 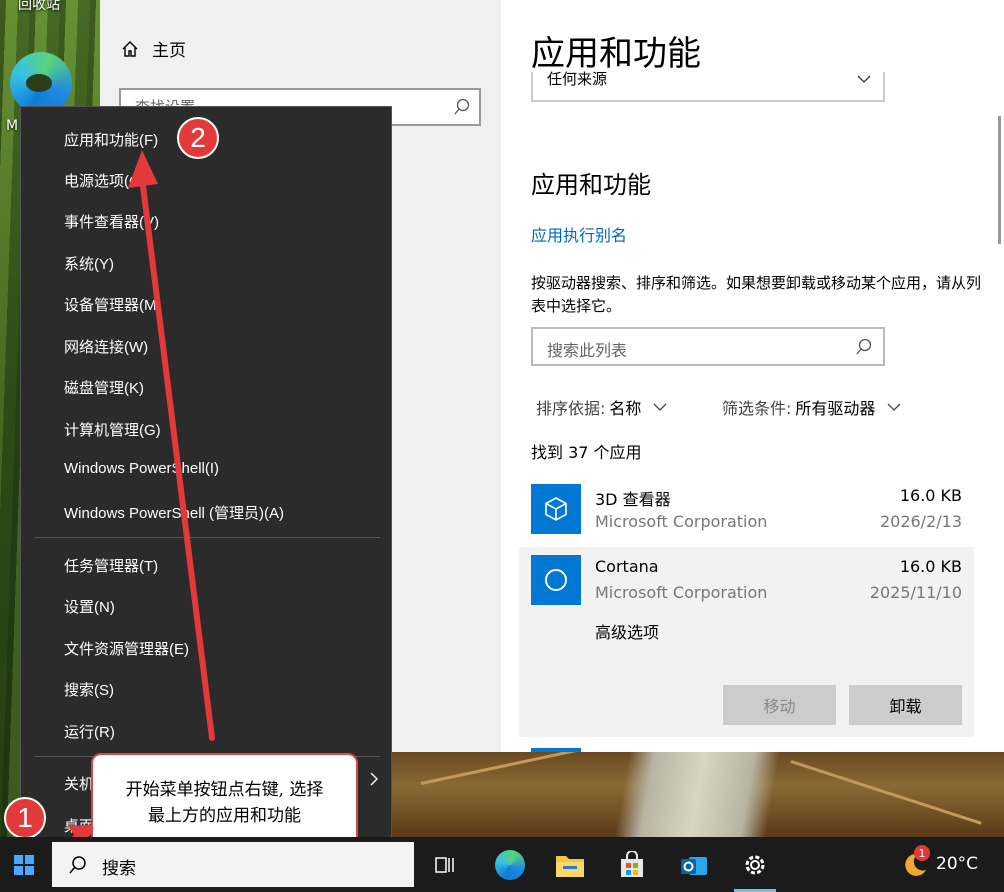 I want to click on 3d-viewer-app-icon, so click(x=556, y=509).